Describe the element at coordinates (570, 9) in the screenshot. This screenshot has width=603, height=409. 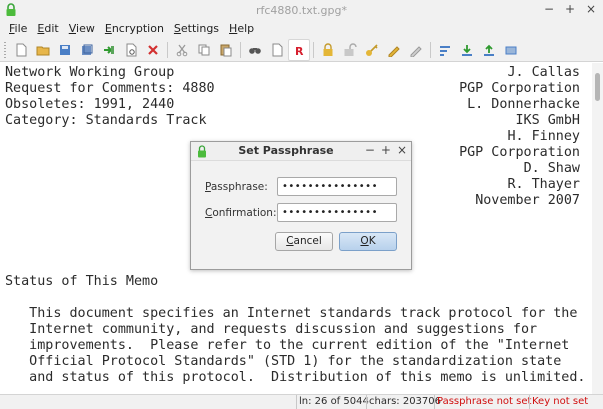
I see `maximize-icon: +` at that location.